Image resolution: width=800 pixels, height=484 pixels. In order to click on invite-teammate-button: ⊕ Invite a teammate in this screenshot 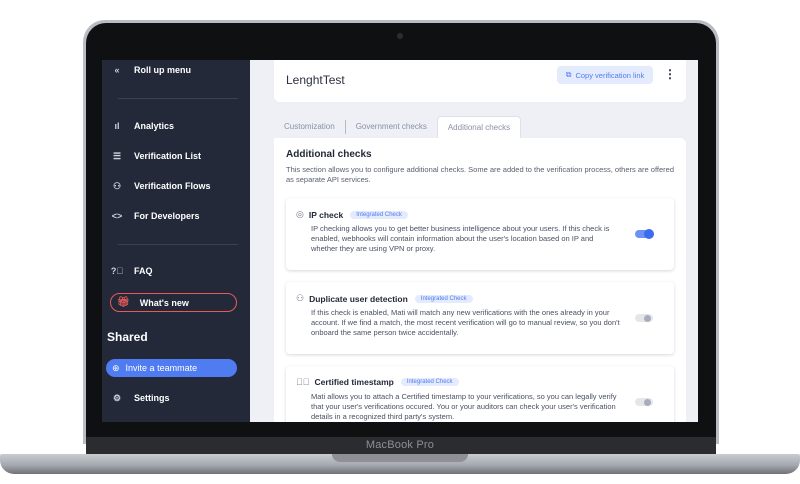, I will do `click(171, 368)`.